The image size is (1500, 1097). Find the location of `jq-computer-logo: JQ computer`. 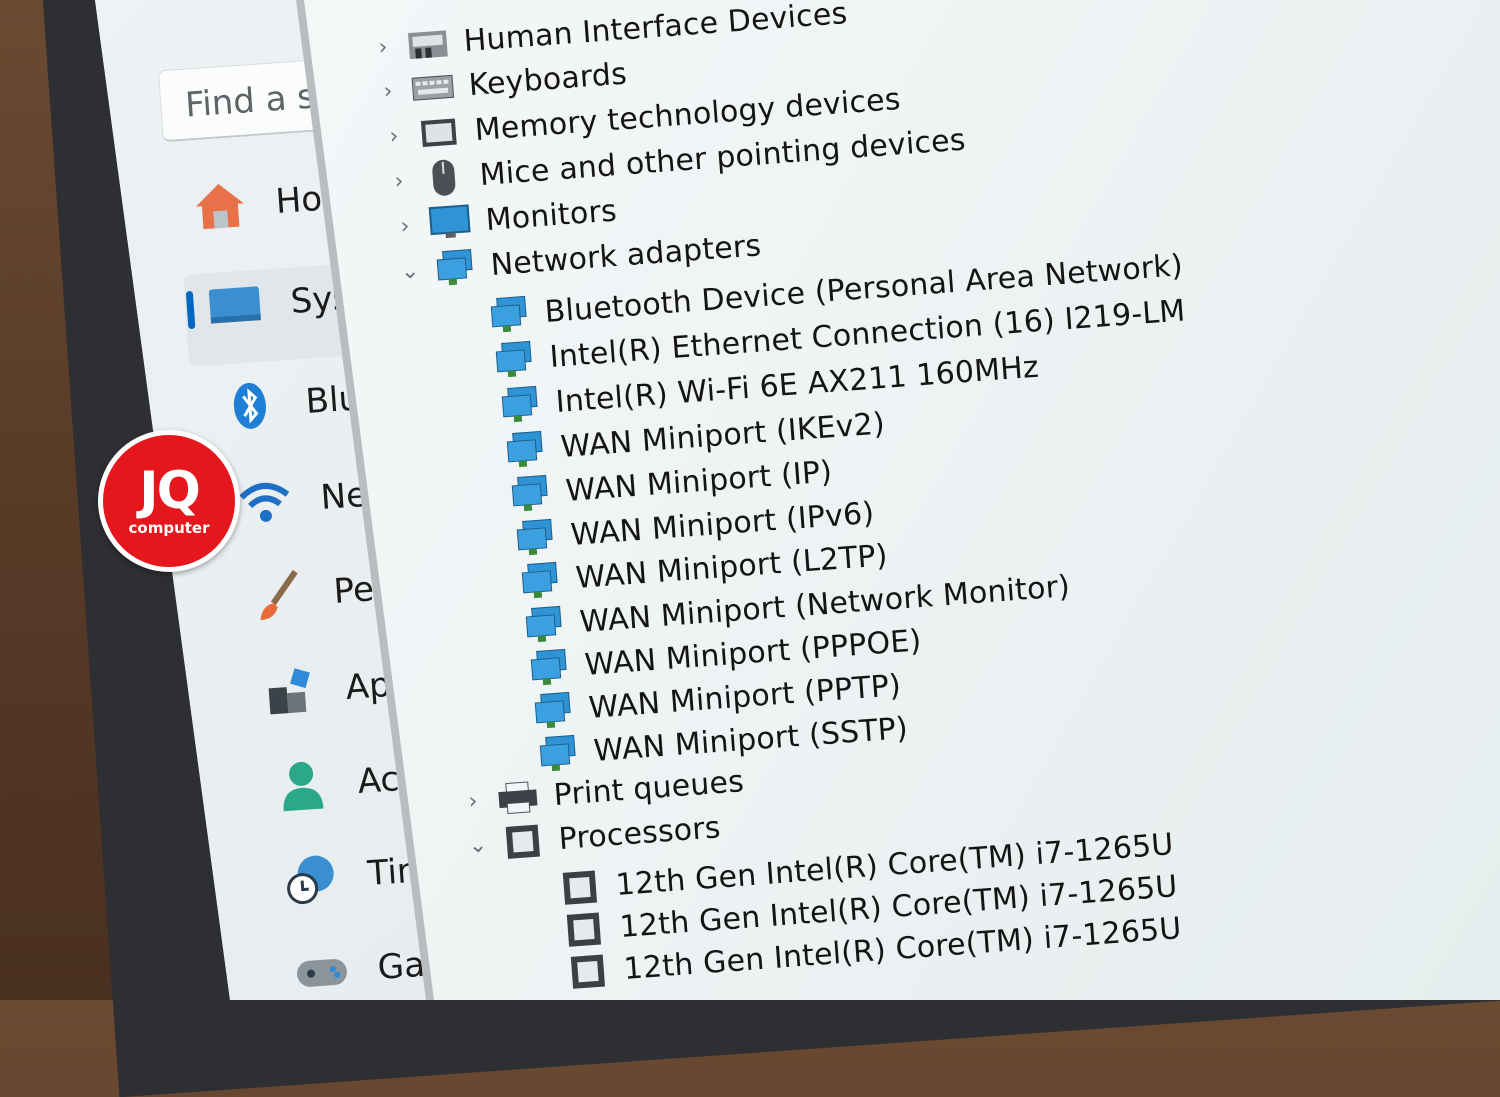

jq-computer-logo: JQ computer is located at coordinates (169, 501).